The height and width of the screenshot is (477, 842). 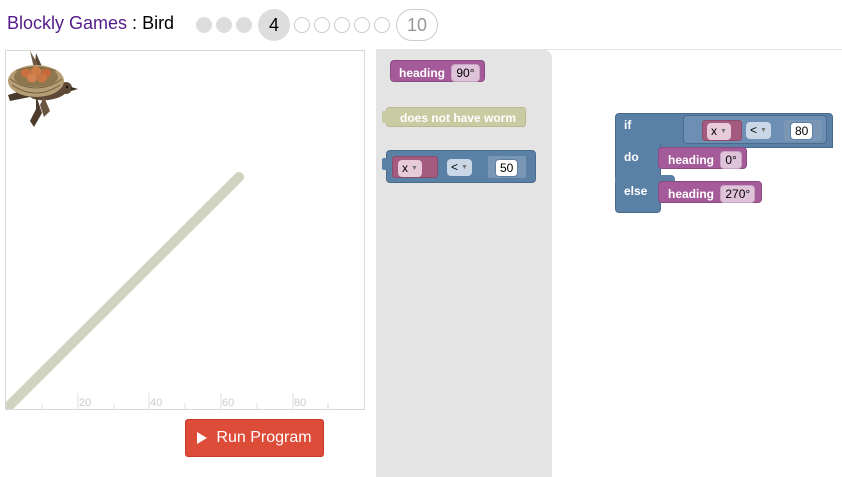 What do you see at coordinates (36, 81) in the screenshot?
I see `nest-sprite` at bounding box center [36, 81].